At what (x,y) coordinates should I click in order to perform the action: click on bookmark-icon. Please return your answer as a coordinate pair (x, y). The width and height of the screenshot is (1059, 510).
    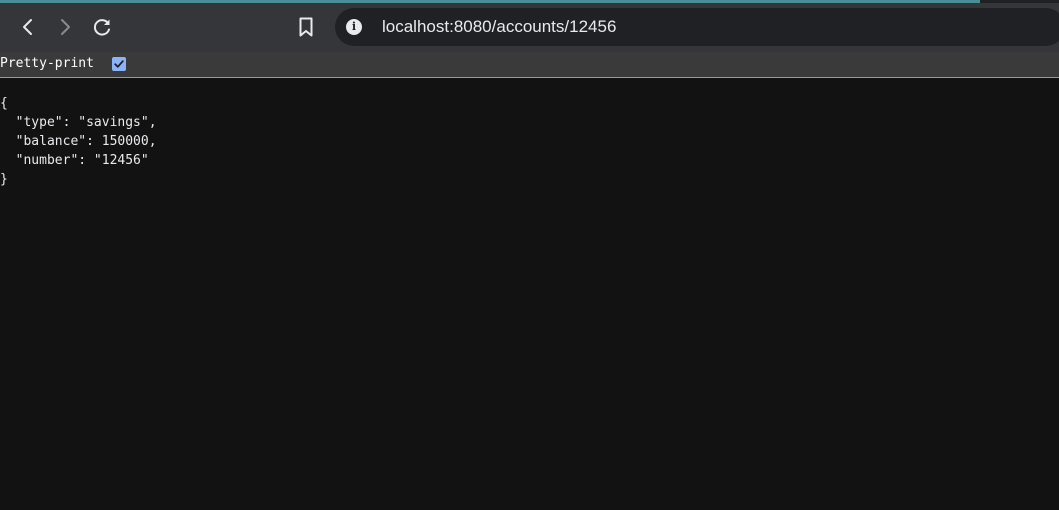
    Looking at the image, I should click on (306, 27).